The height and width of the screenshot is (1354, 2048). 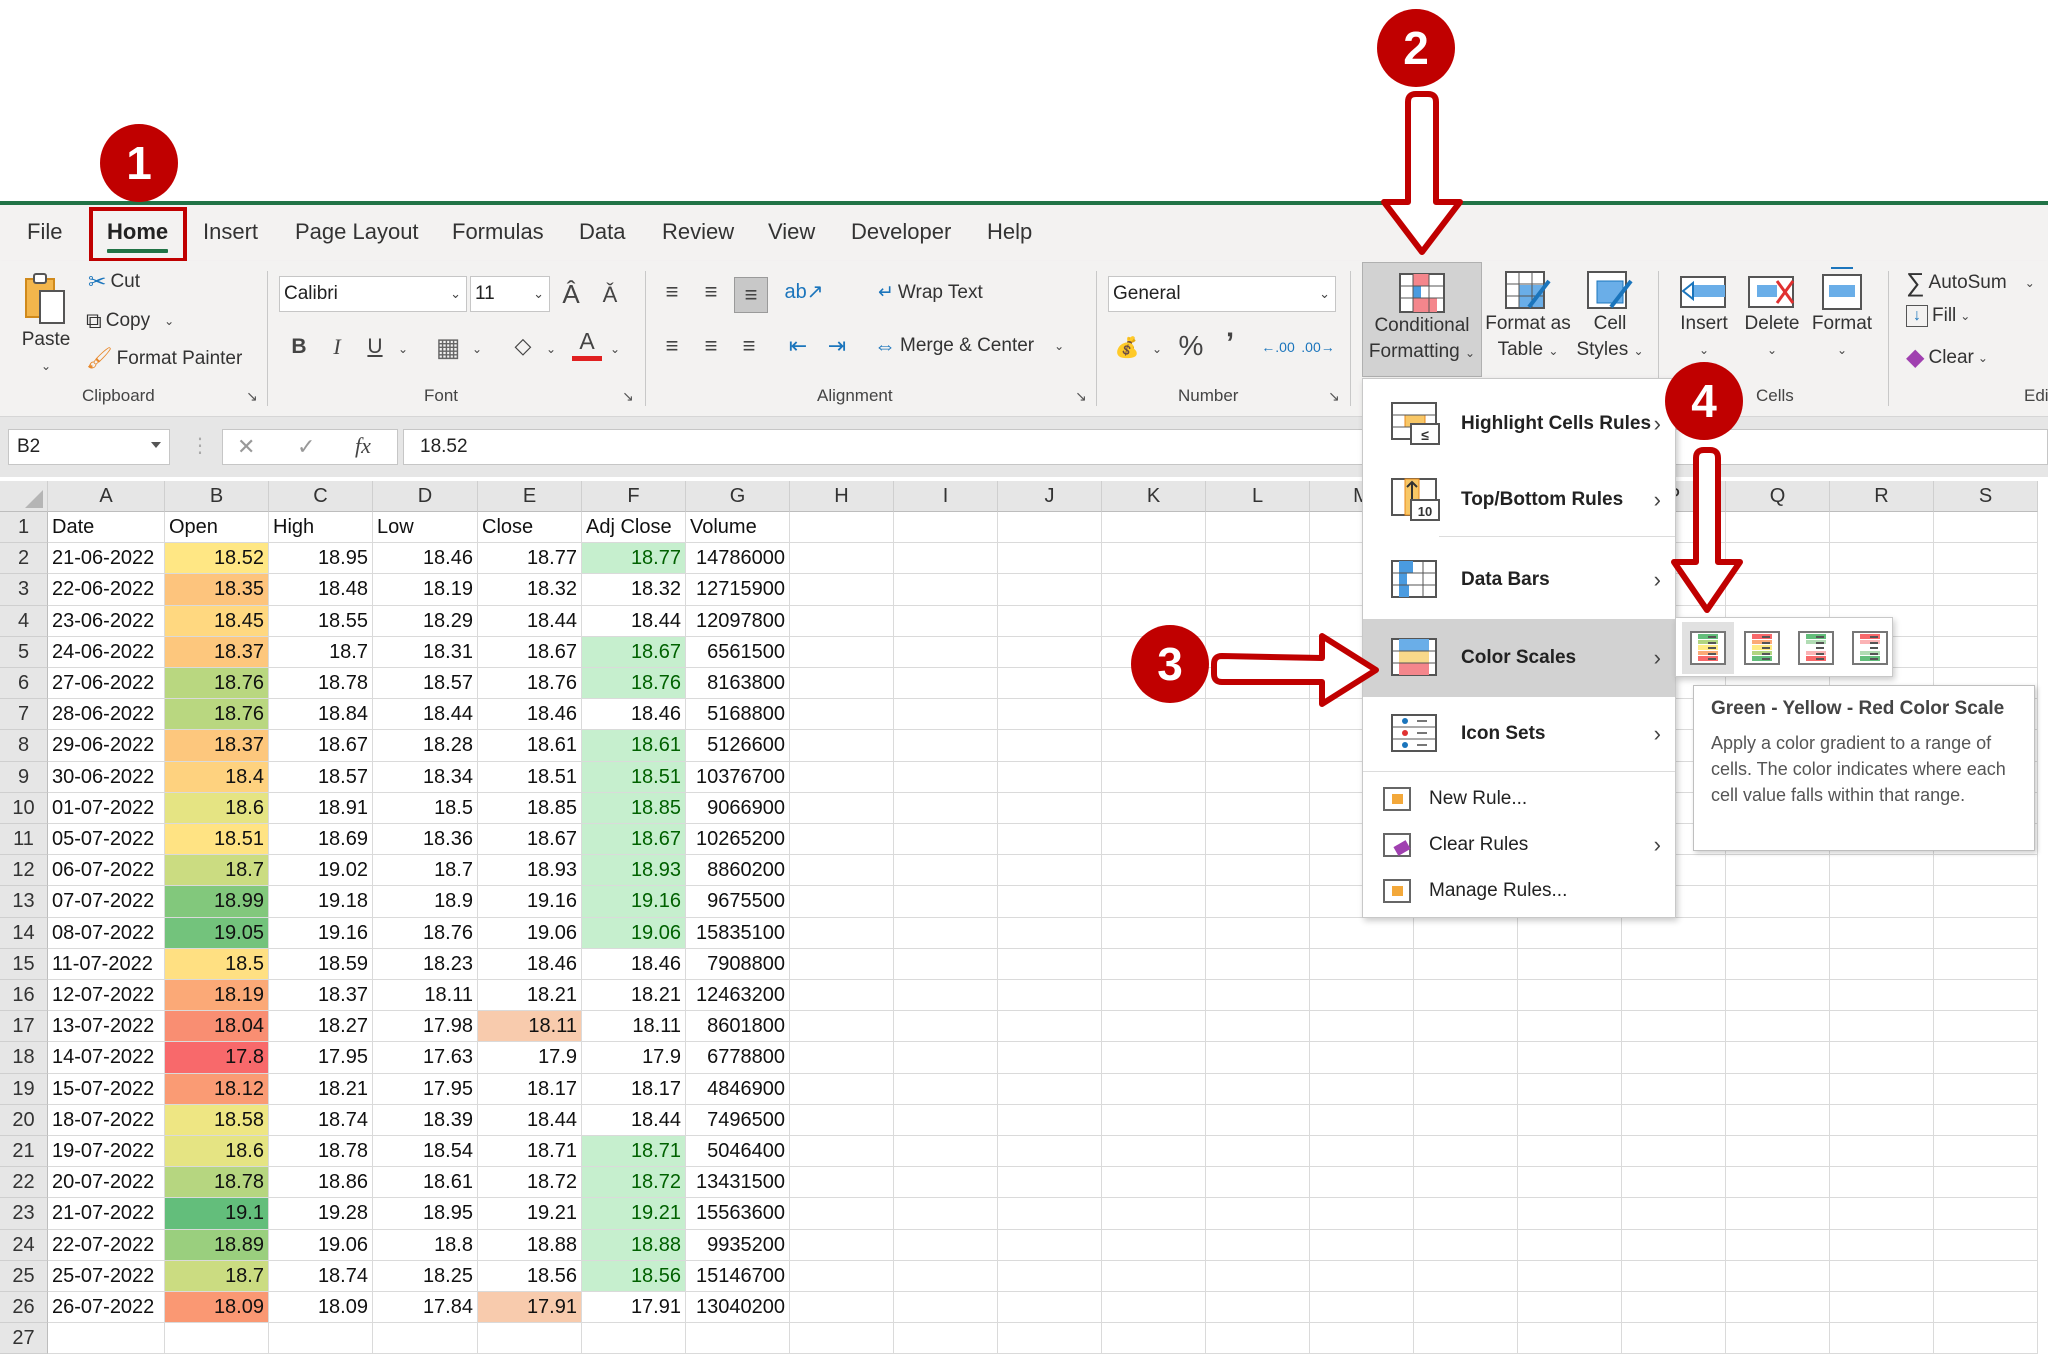 I want to click on cell-d22: 18.61, so click(x=425, y=1183).